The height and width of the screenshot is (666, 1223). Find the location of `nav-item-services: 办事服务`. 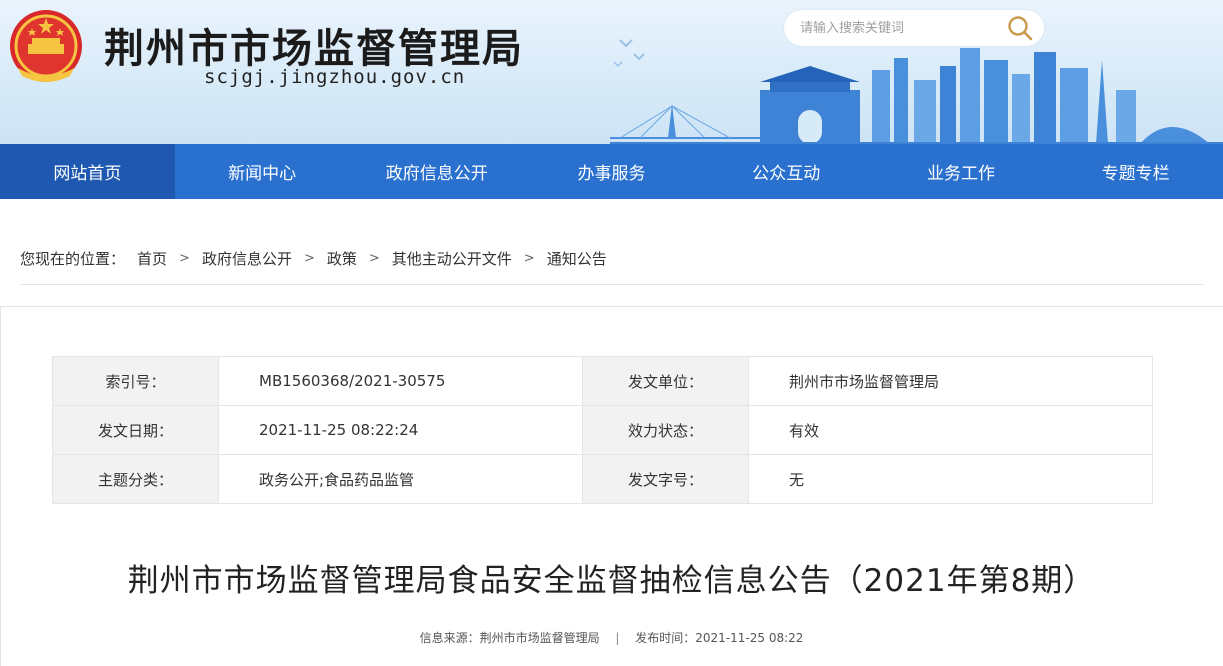

nav-item-services: 办事服务 is located at coordinates (611, 171).